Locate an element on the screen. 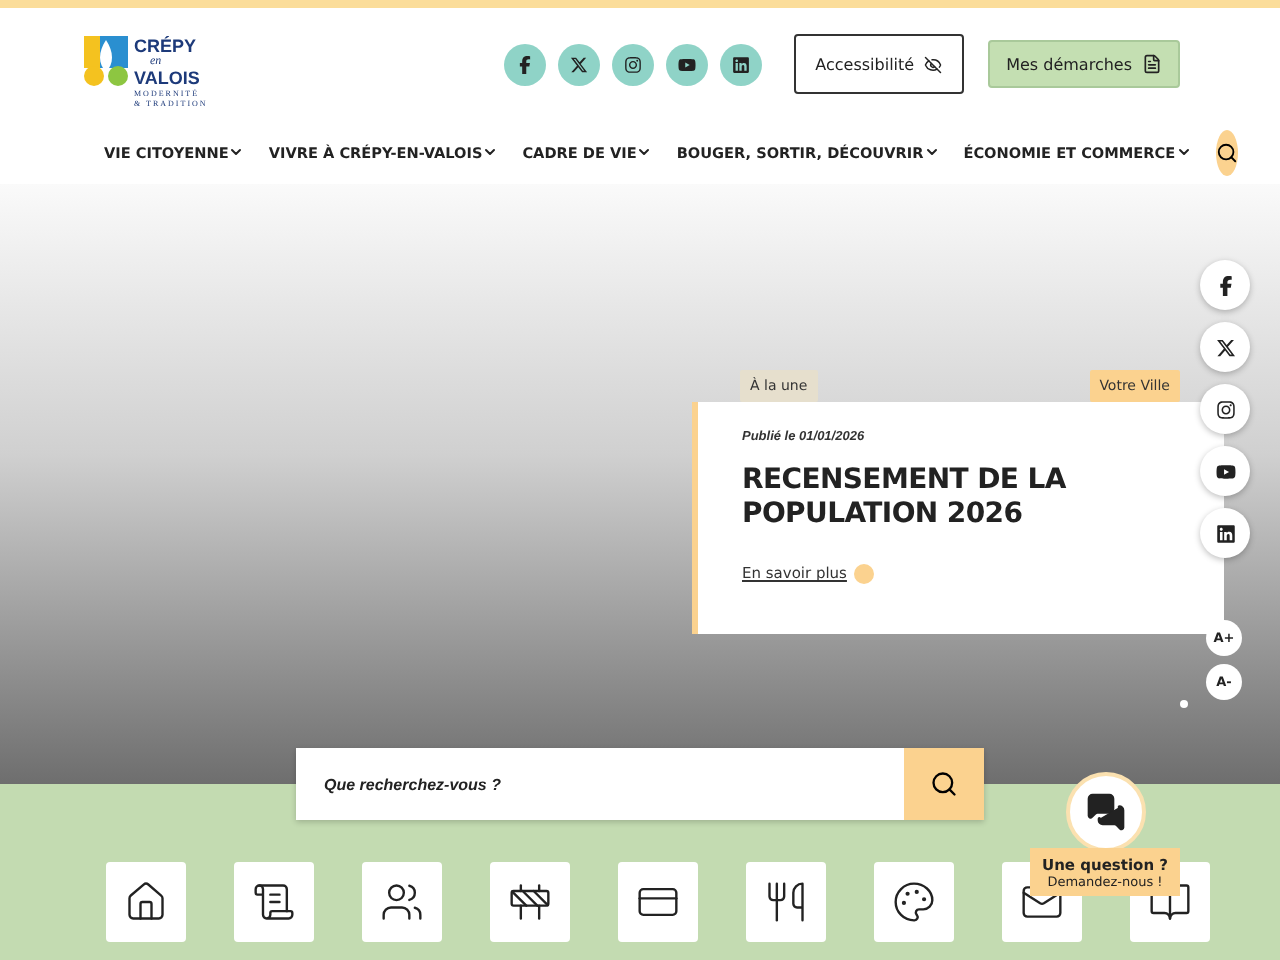 This screenshot has height=960, width=1280. fleur-de-lis-icon is located at coordinates (106, 62).